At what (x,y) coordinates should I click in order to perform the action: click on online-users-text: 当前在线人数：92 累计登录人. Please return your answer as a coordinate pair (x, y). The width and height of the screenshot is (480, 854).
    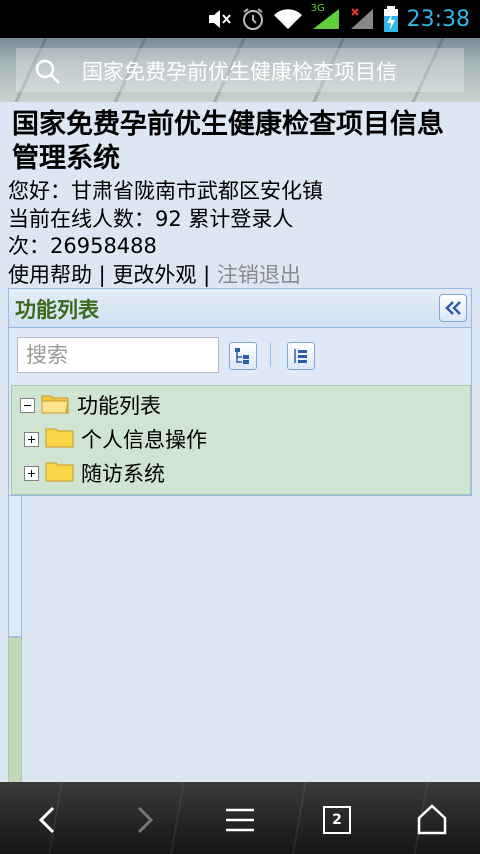
    Looking at the image, I should click on (151, 219).